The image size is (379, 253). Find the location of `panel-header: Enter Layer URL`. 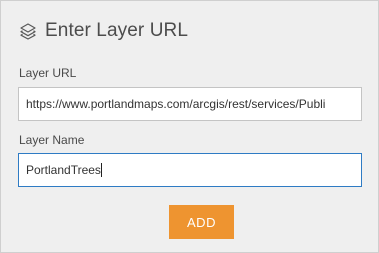

panel-header: Enter Layer URL is located at coordinates (103, 31).